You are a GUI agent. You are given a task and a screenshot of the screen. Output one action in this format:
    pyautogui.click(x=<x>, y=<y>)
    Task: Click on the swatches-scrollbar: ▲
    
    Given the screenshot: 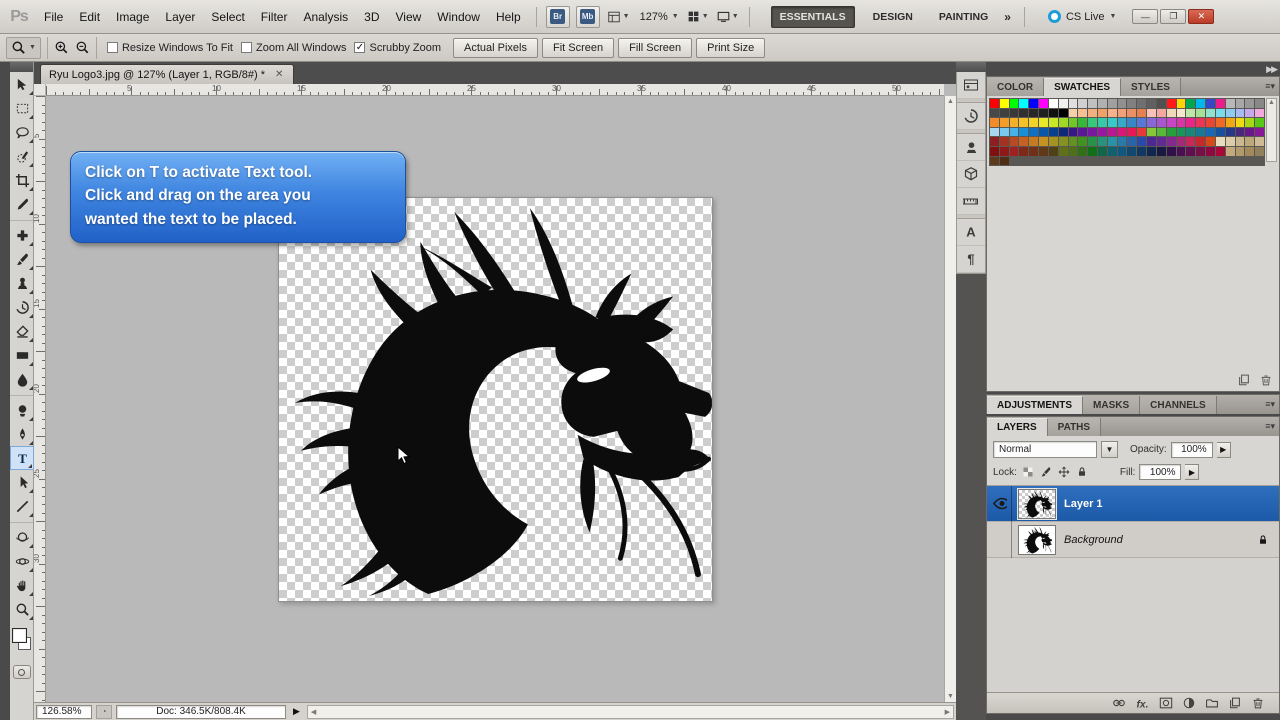 What is the action you would take?
    pyautogui.click(x=1271, y=130)
    